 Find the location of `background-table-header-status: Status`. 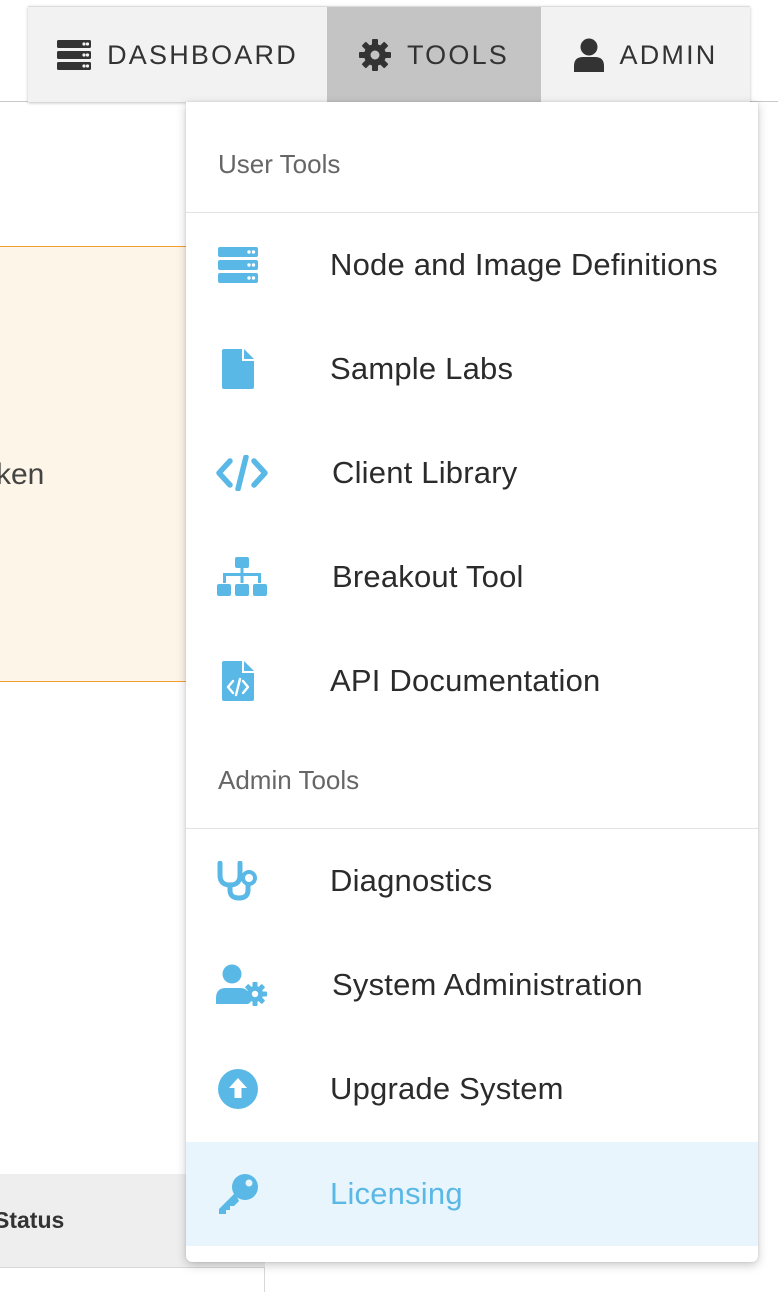

background-table-header-status: Status is located at coordinates (32, 1220).